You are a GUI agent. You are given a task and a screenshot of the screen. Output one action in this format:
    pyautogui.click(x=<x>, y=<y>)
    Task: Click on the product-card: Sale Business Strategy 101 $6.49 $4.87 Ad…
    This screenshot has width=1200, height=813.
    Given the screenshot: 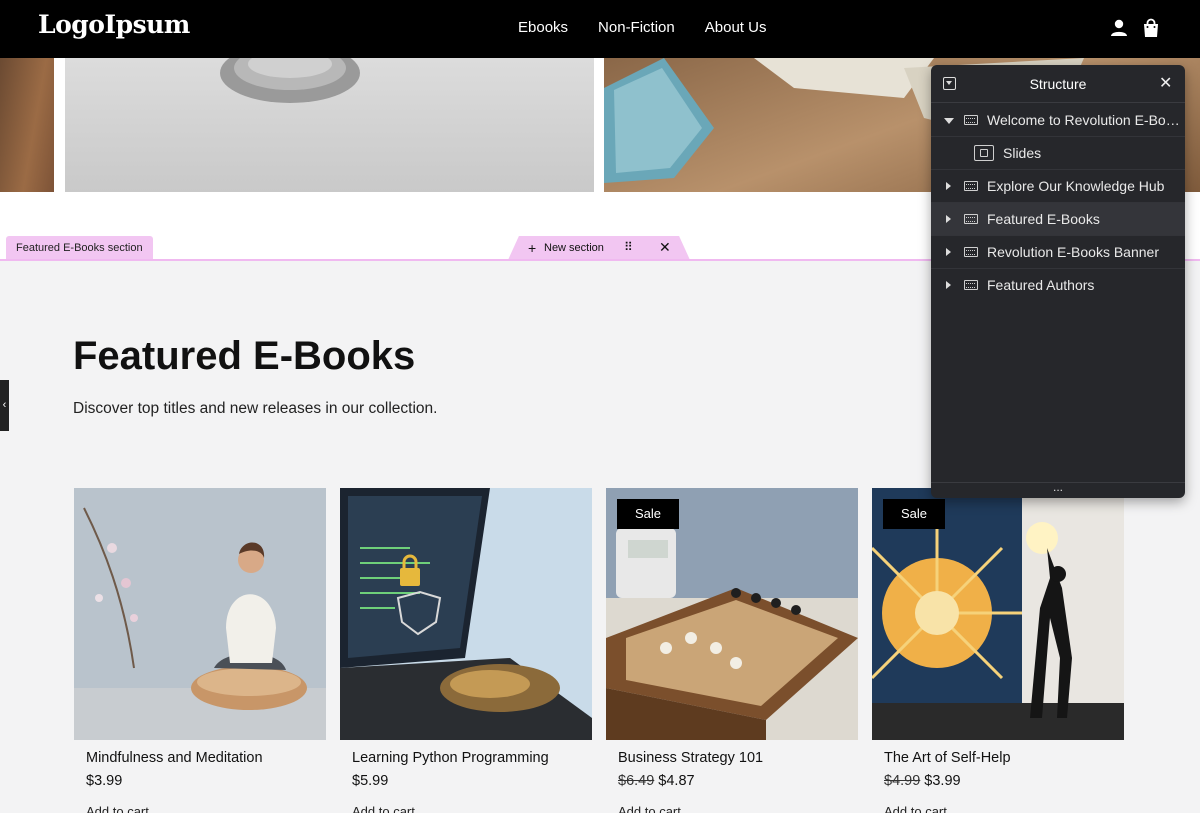 What is the action you would take?
    pyautogui.click(x=732, y=650)
    